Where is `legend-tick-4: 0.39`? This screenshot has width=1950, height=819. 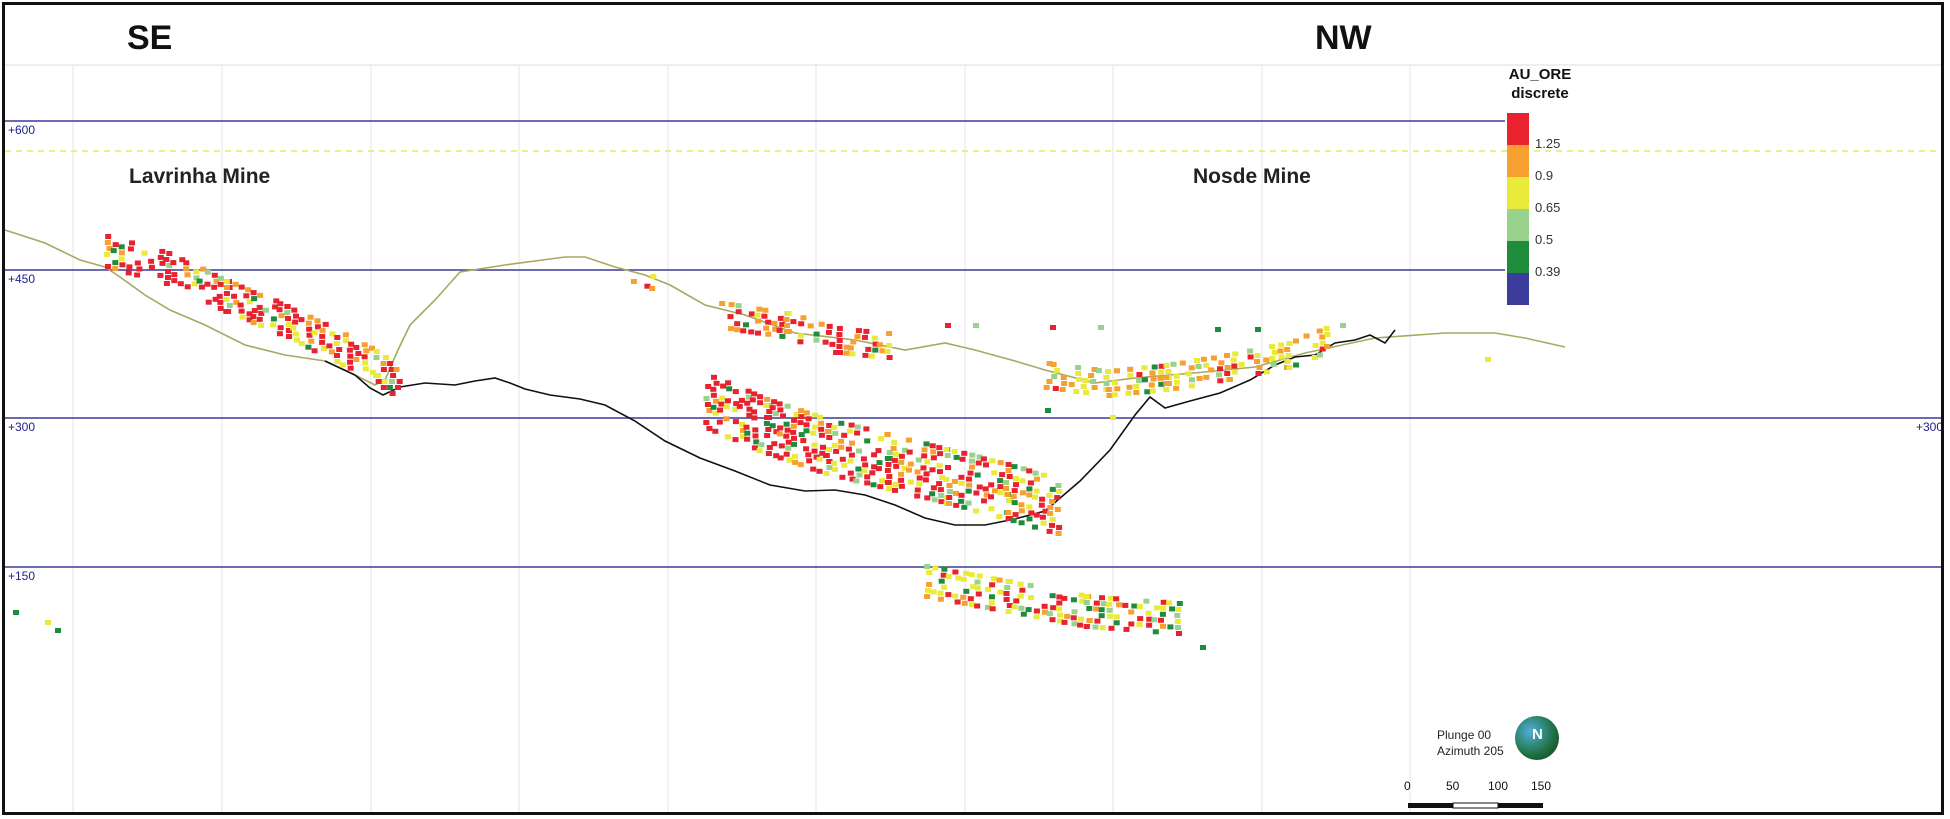
legend-tick-4: 0.39 is located at coordinates (1548, 271).